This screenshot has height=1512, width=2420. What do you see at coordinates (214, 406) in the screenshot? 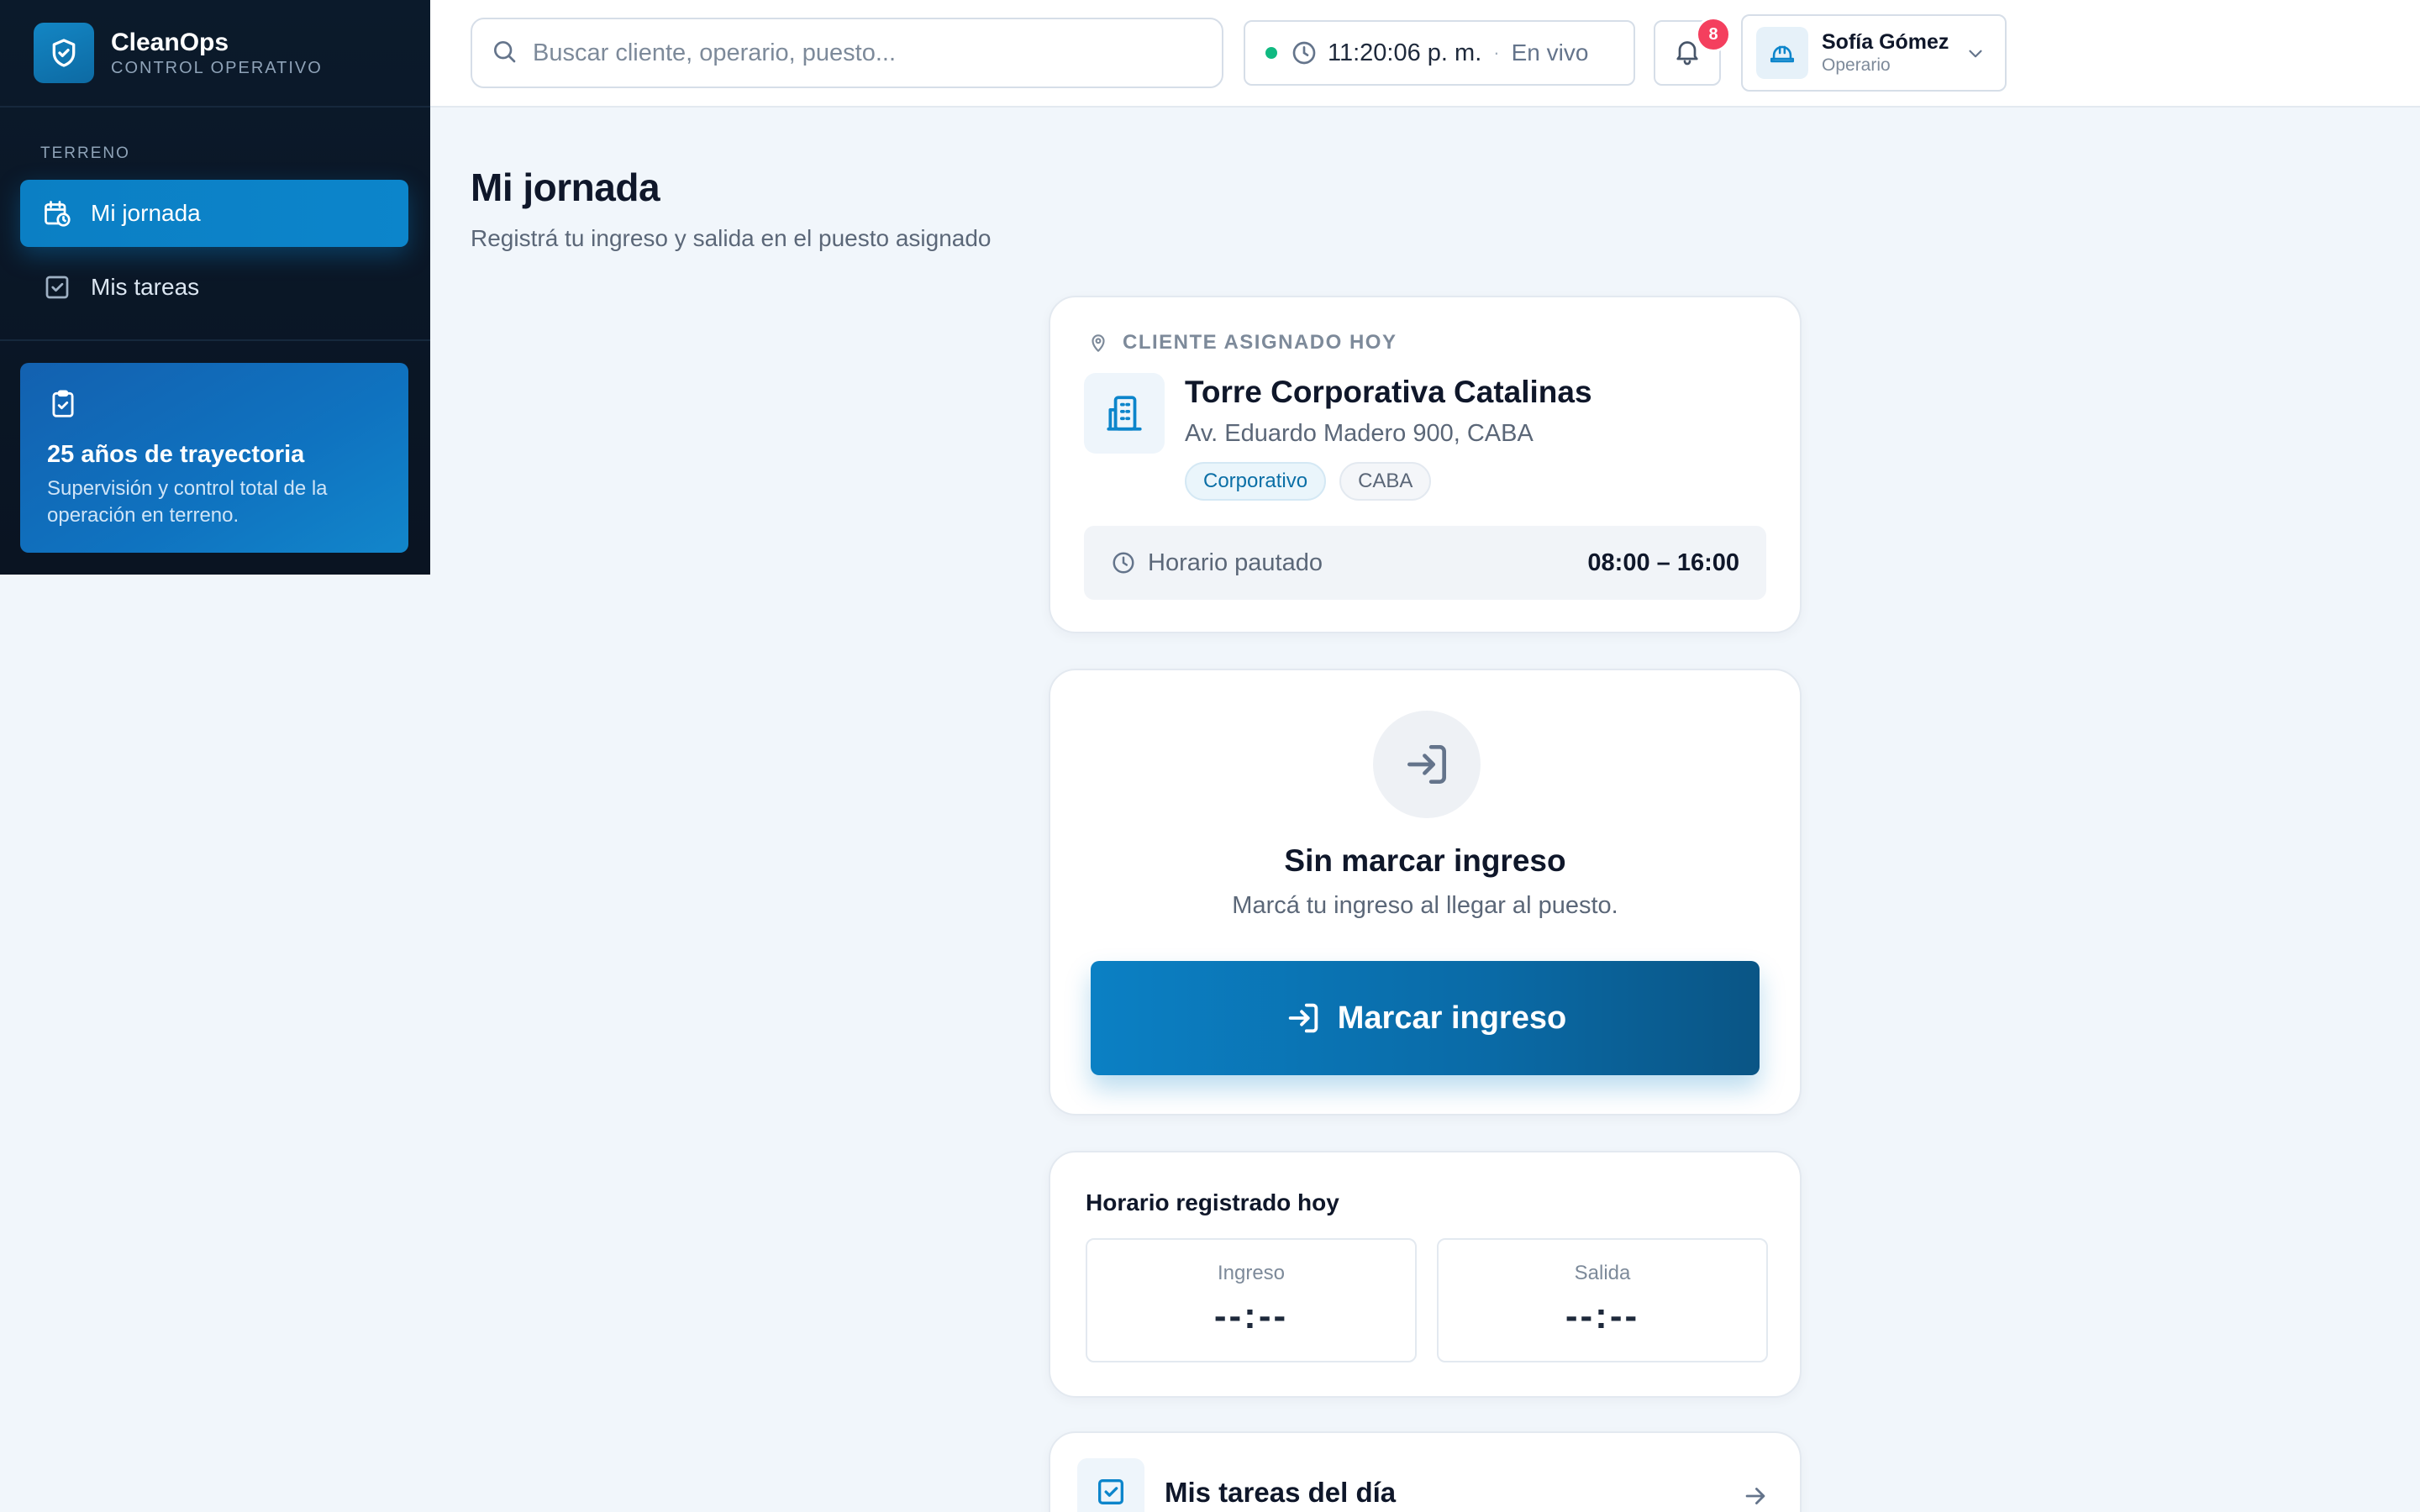
I see `clipboard-check-icon` at bounding box center [214, 406].